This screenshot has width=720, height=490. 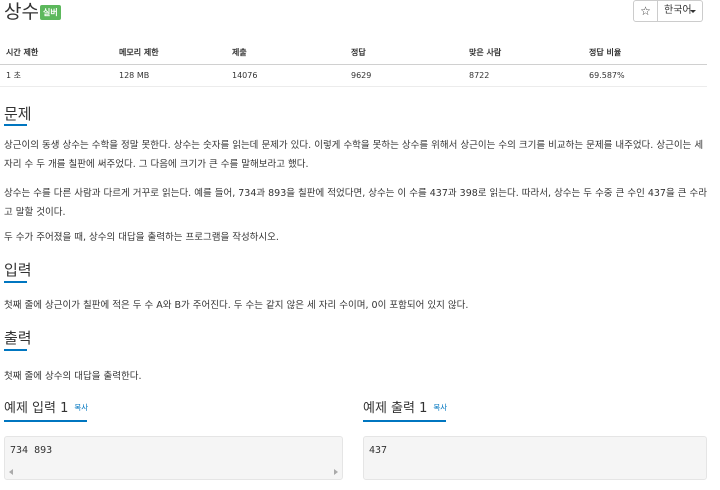 I want to click on sample-output-title: 예제 출력 1 복사, so click(x=405, y=408).